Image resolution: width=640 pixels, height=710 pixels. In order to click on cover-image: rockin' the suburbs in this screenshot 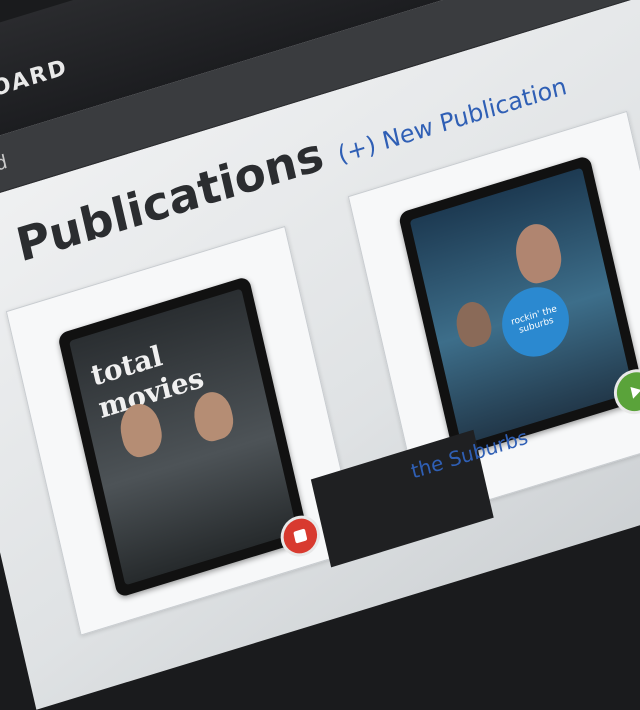, I will do `click(521, 306)`.